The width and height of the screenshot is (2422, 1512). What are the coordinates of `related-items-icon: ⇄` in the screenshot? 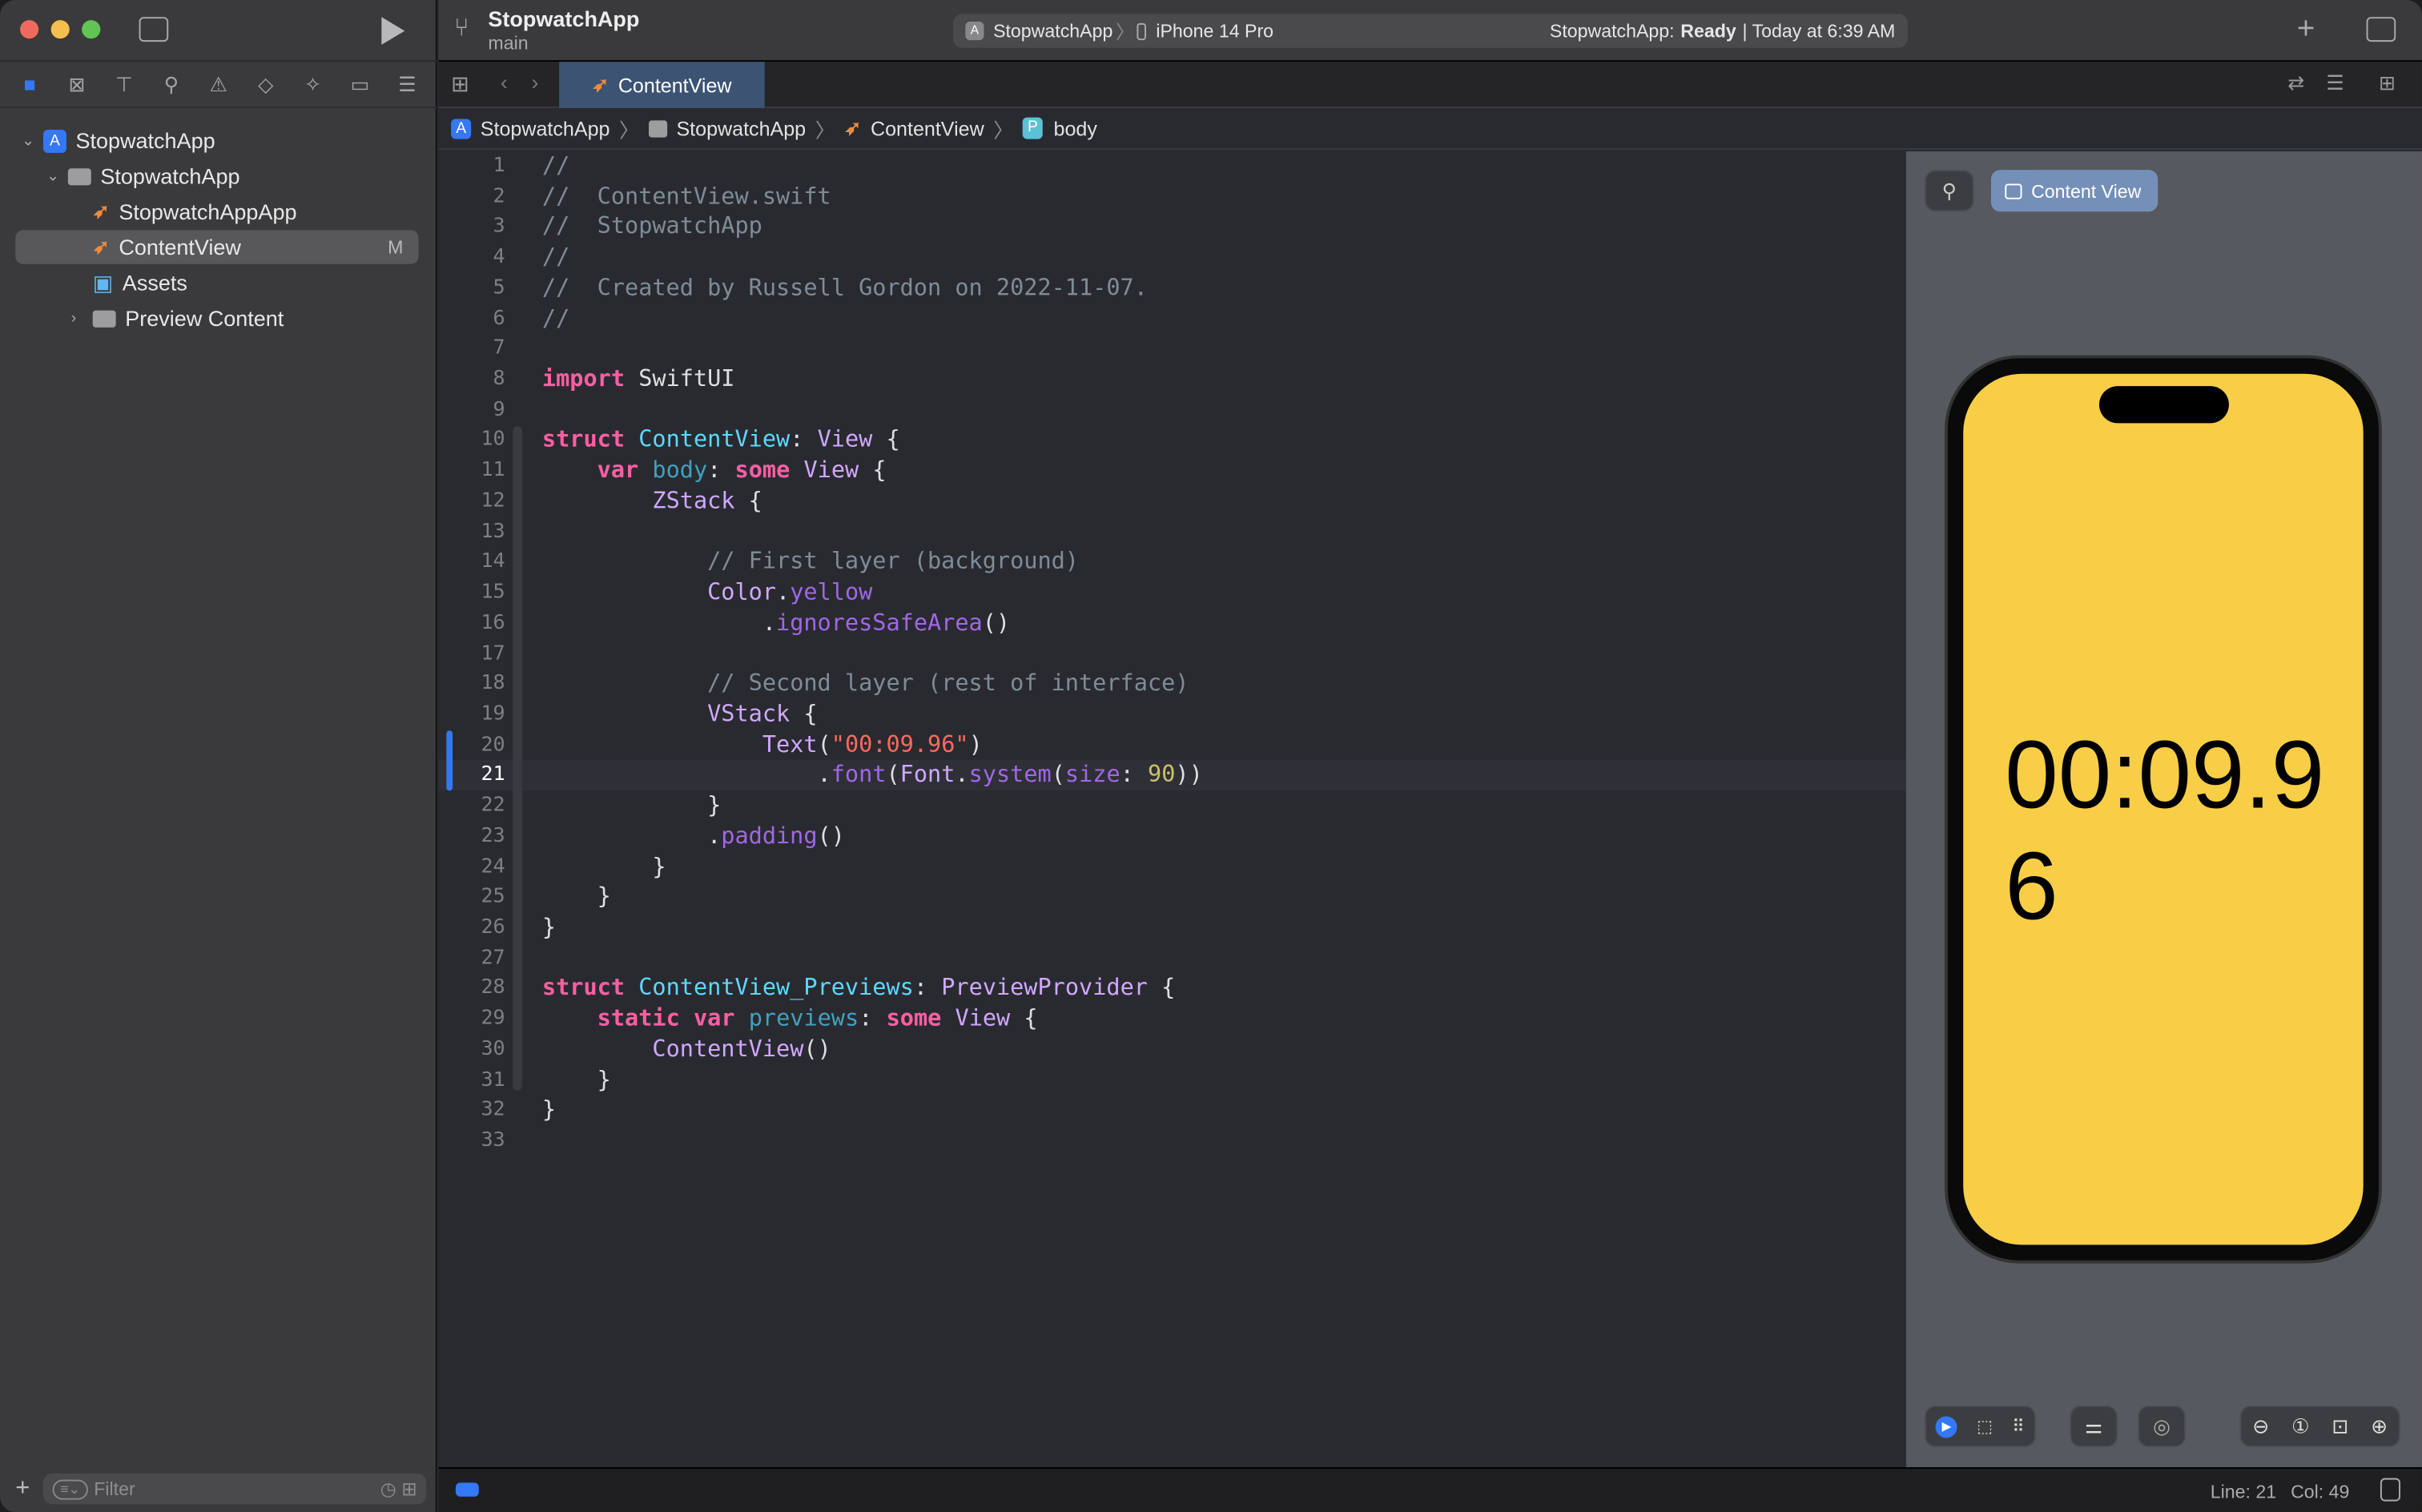 It's located at (2295, 83).